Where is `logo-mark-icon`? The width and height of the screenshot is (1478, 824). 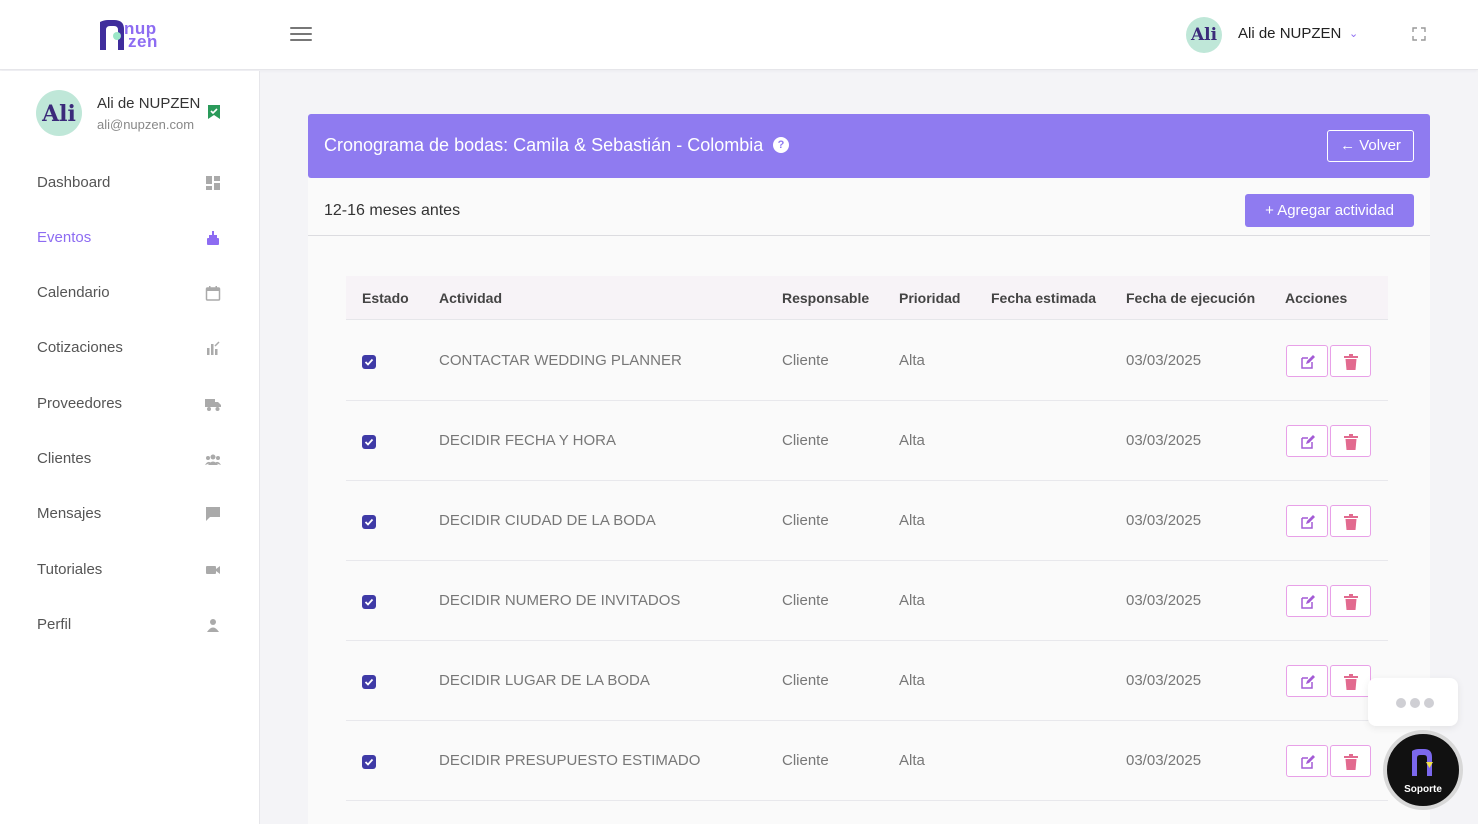
logo-mark-icon is located at coordinates (112, 35).